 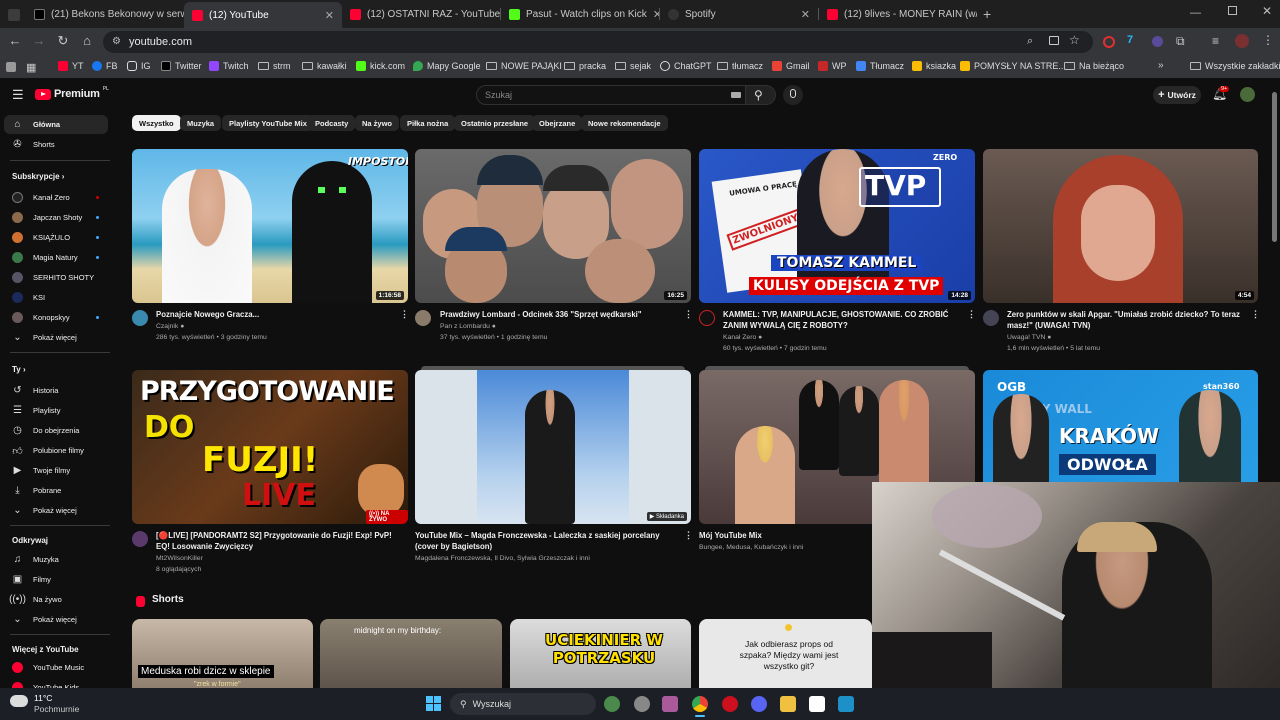 I want to click on tab-youtube: (12) YouTube ✕, so click(x=263, y=15).